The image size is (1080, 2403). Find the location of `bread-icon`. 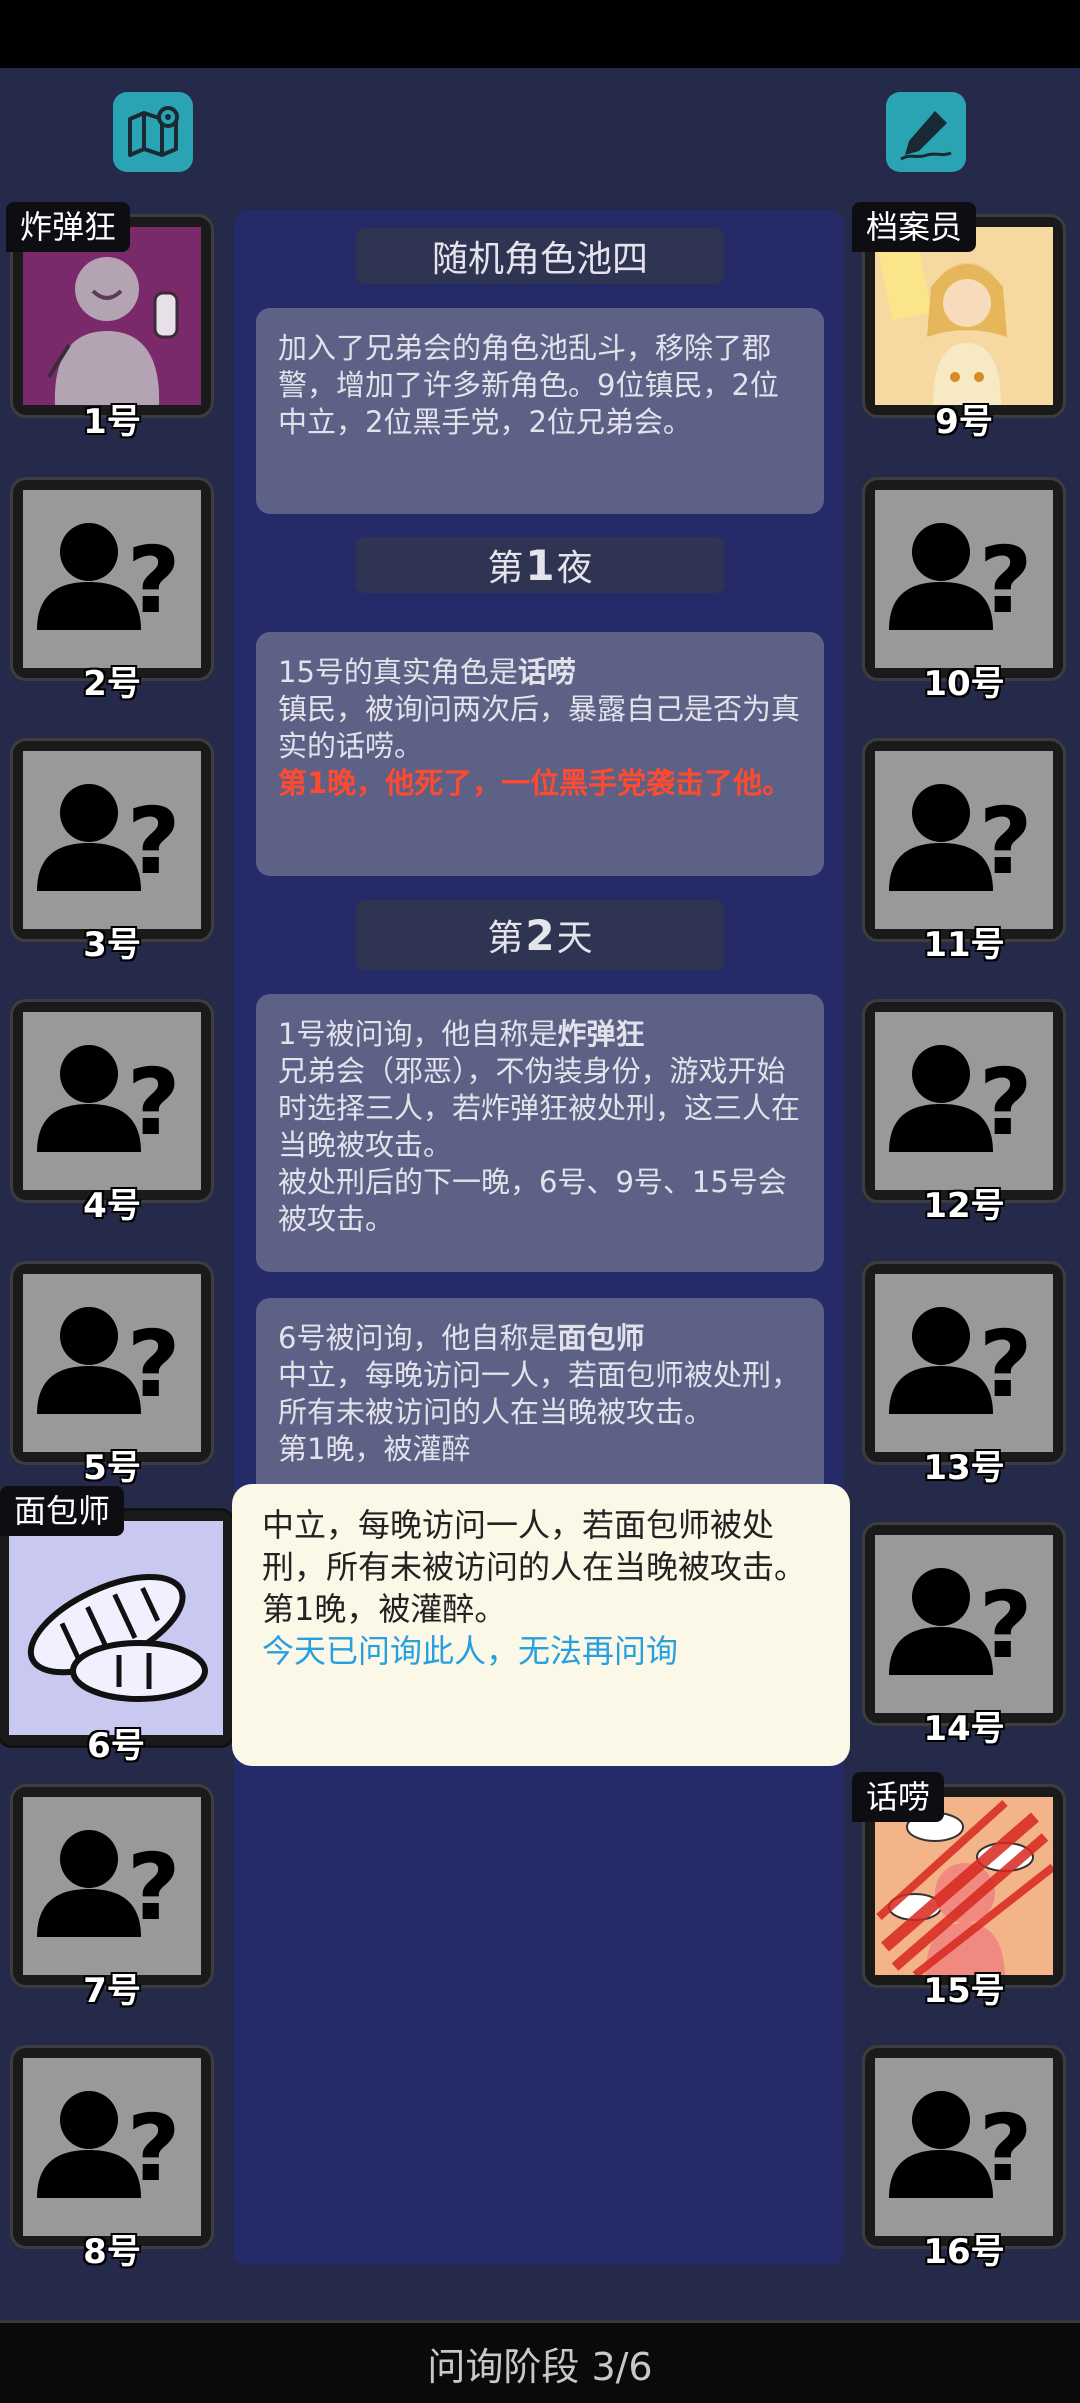

bread-icon is located at coordinates (117, 1638).